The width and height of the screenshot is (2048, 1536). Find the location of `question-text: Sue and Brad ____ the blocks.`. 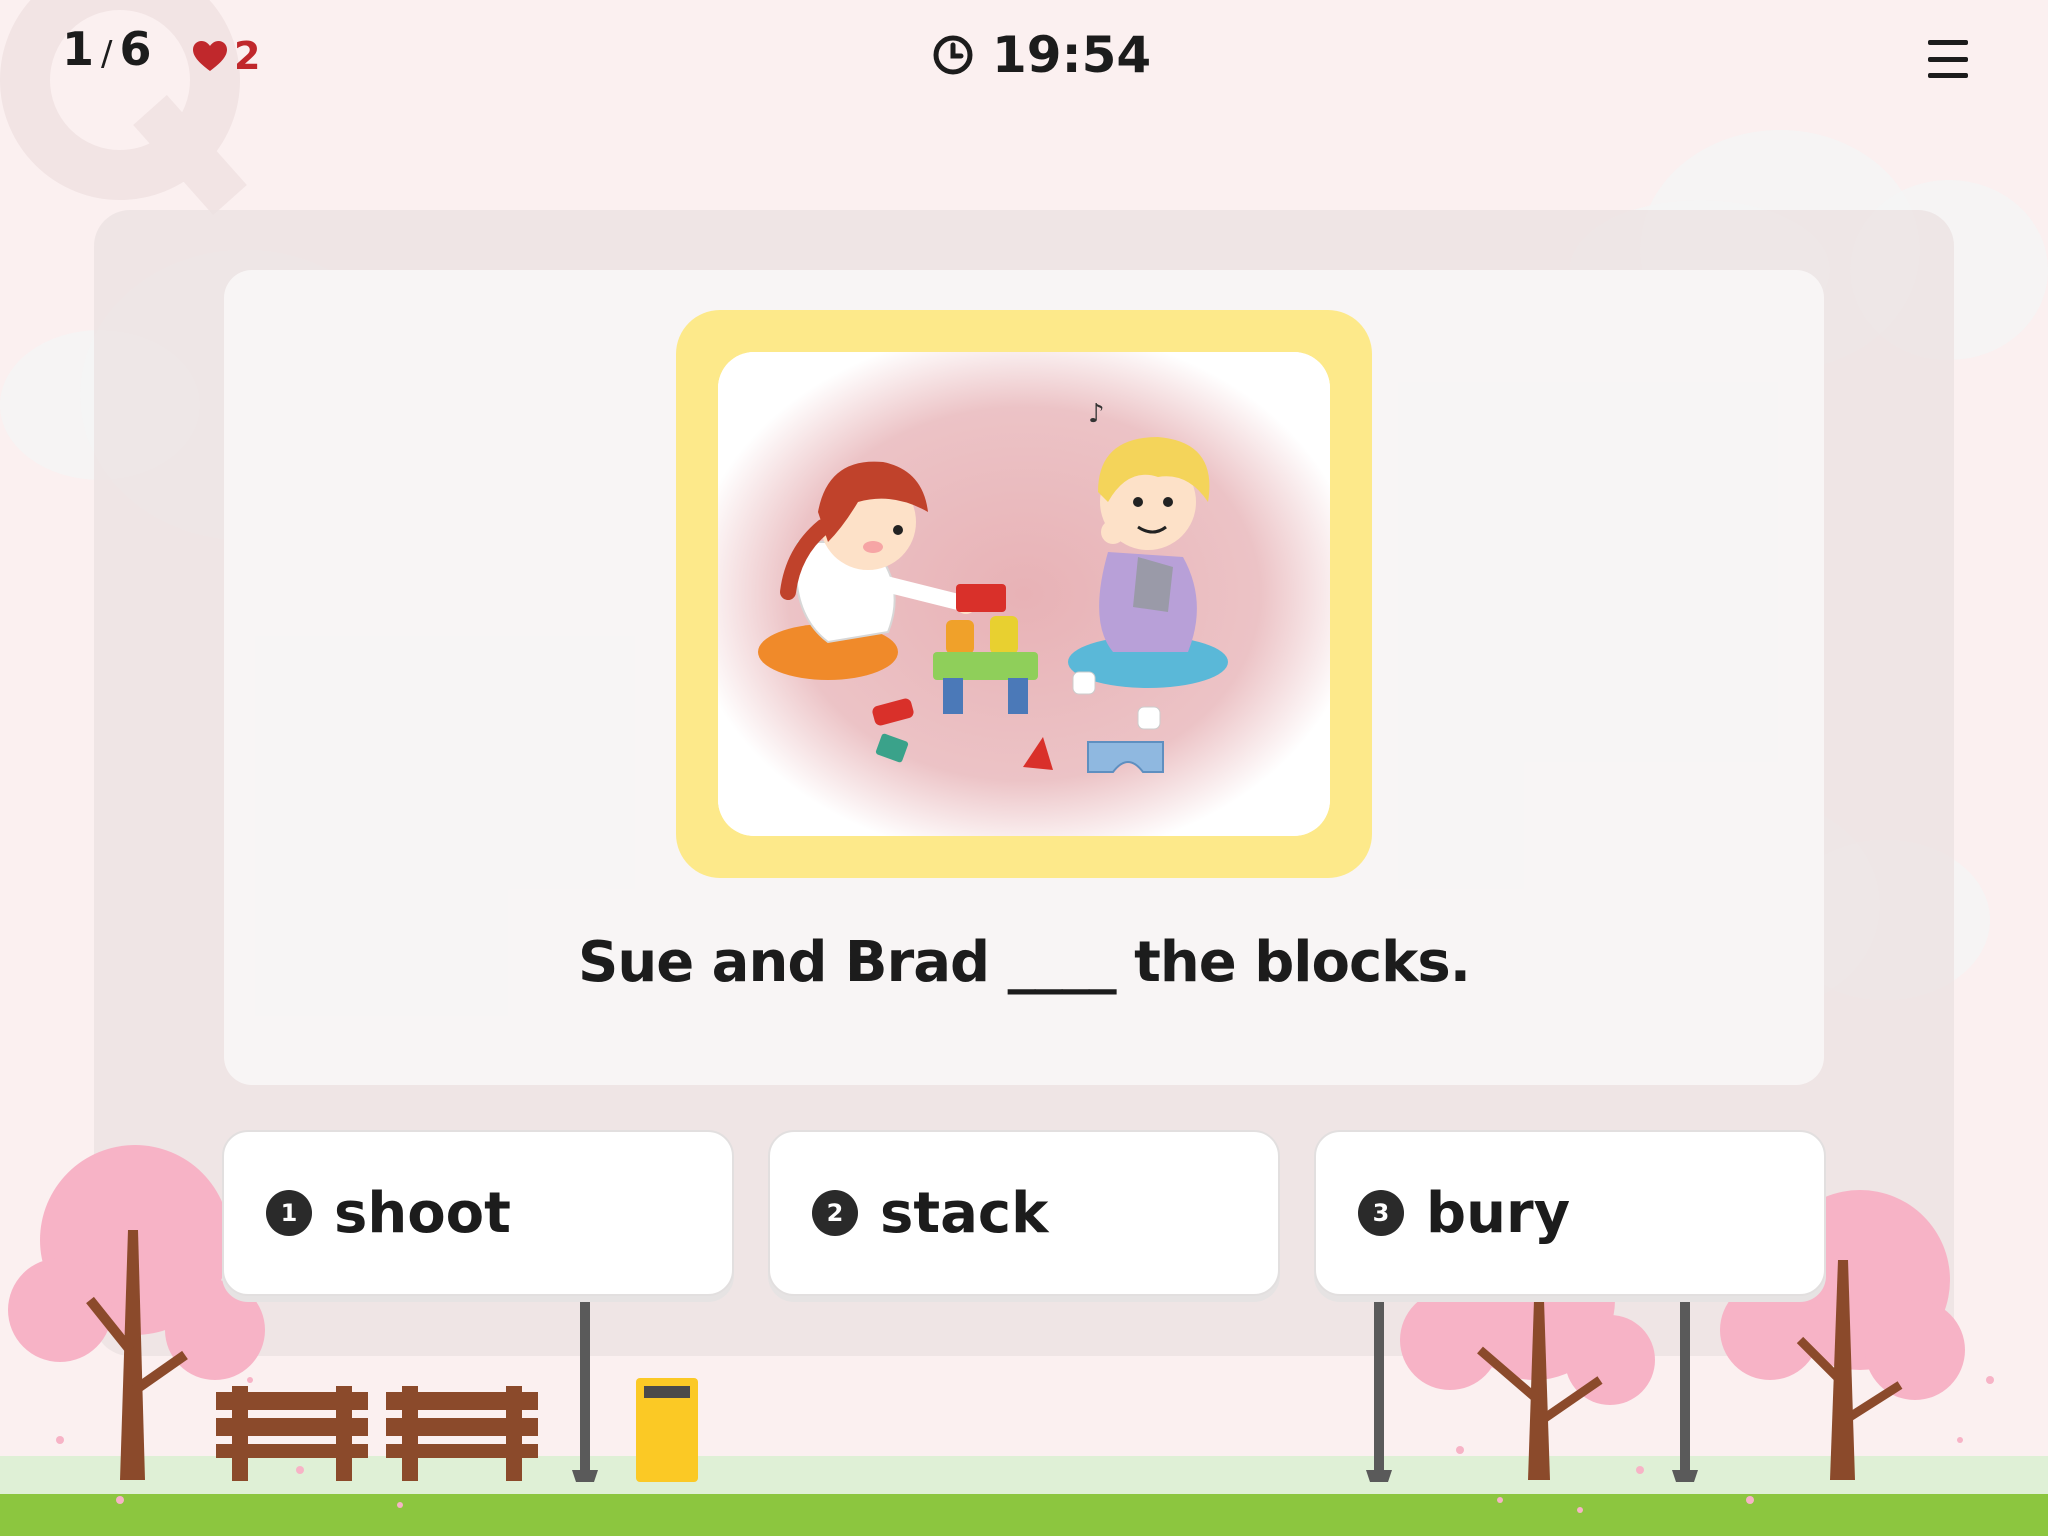

question-text: Sue and Brad ____ the blocks. is located at coordinates (1024, 962).